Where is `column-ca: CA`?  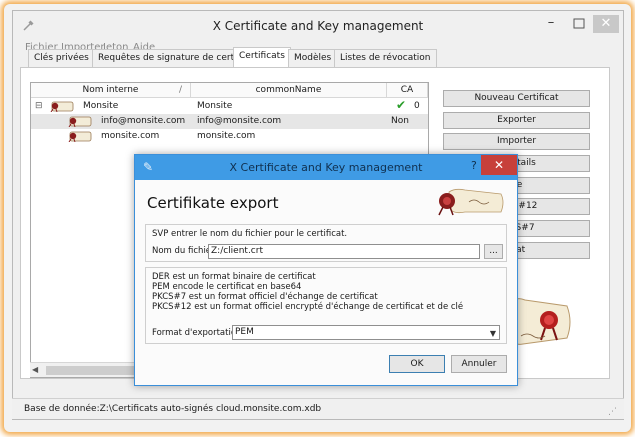 column-ca: CA is located at coordinates (407, 90).